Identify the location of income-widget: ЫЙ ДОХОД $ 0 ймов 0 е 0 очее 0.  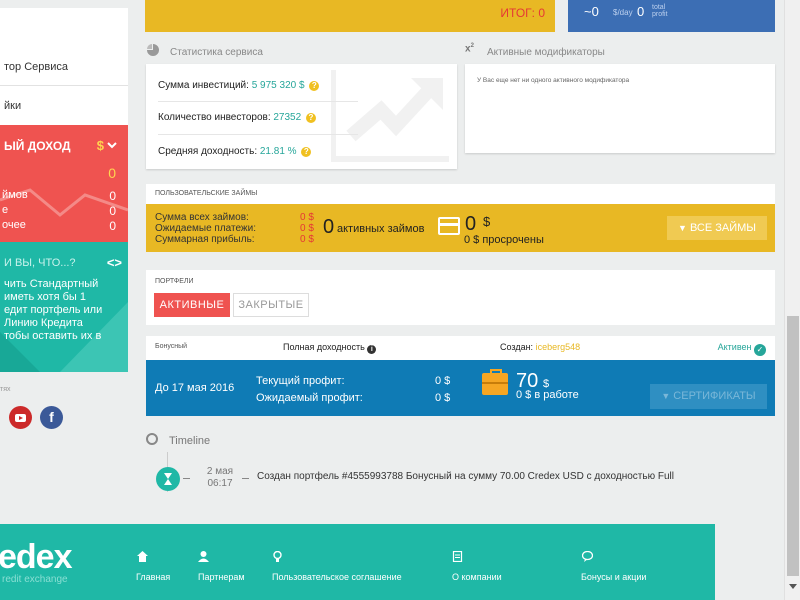
(64, 183).